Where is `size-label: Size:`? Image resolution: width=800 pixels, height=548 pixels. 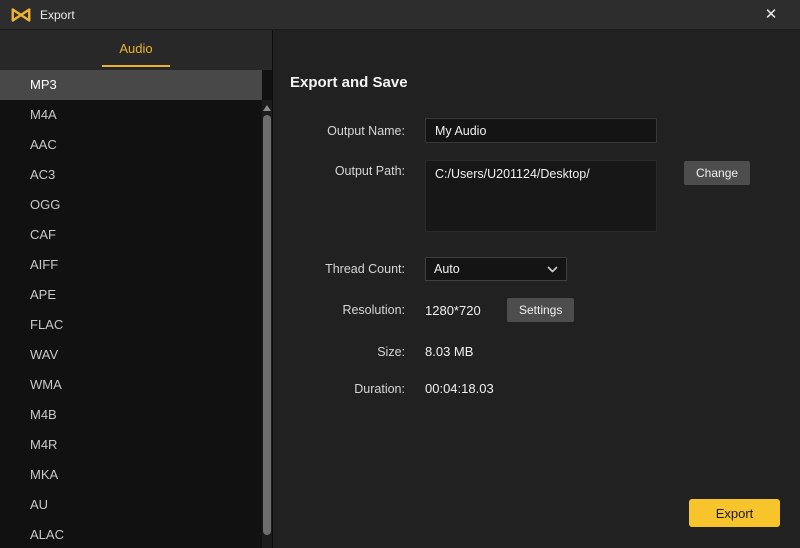 size-label: Size: is located at coordinates (391, 351).